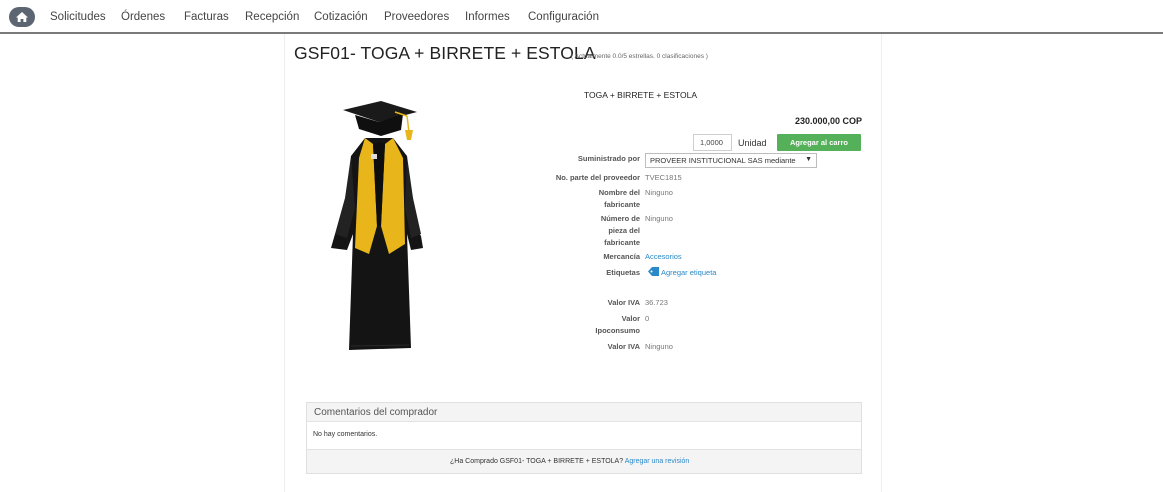  I want to click on supplier-select: PROVEER INSTITUCIONAL SAS mediante ▼, so click(731, 160).